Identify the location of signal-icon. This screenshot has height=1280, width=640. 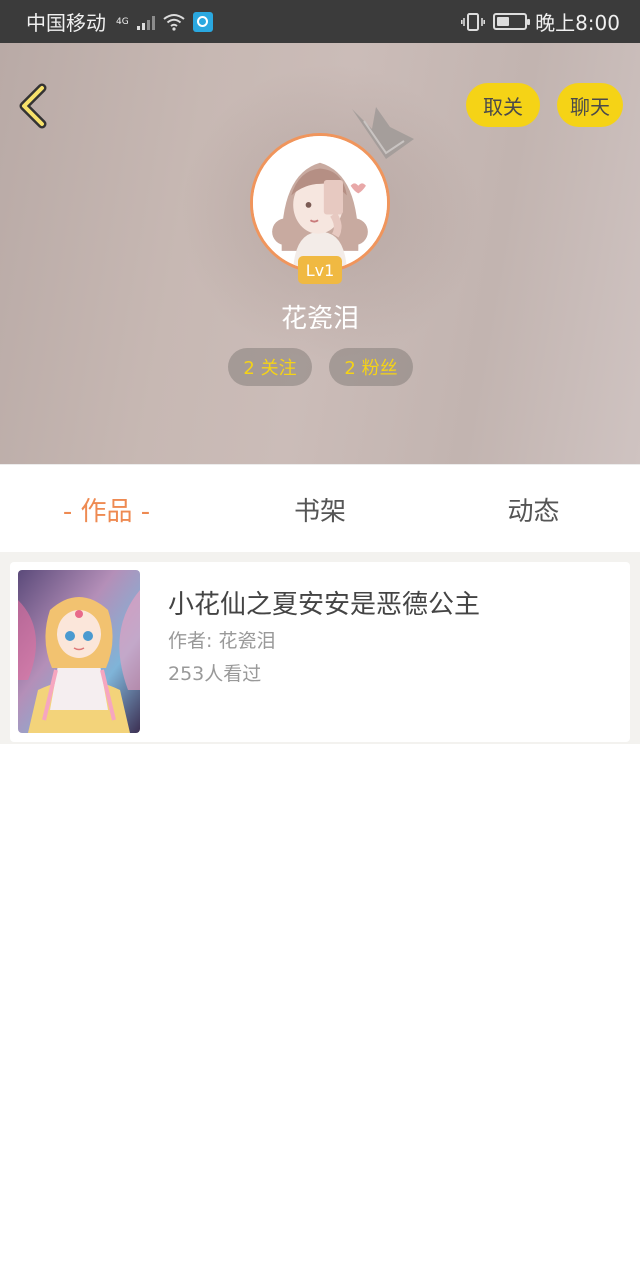
(145, 22).